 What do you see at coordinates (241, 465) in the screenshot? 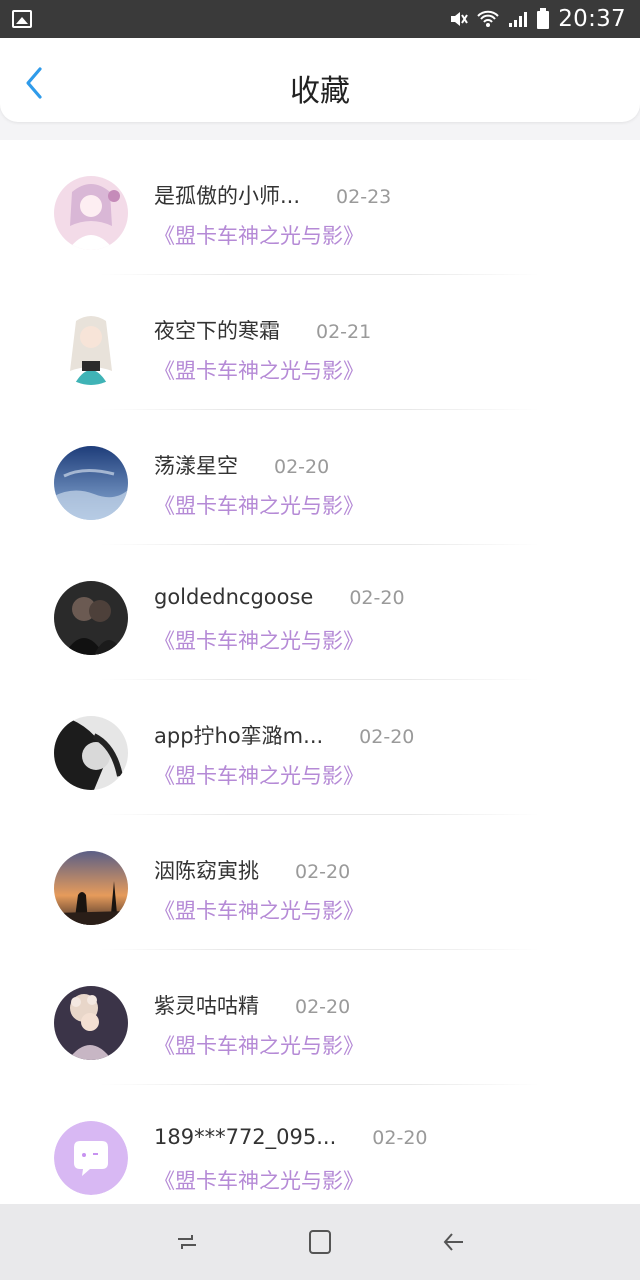
I see `username: 荡漾星空 02-20` at bounding box center [241, 465].